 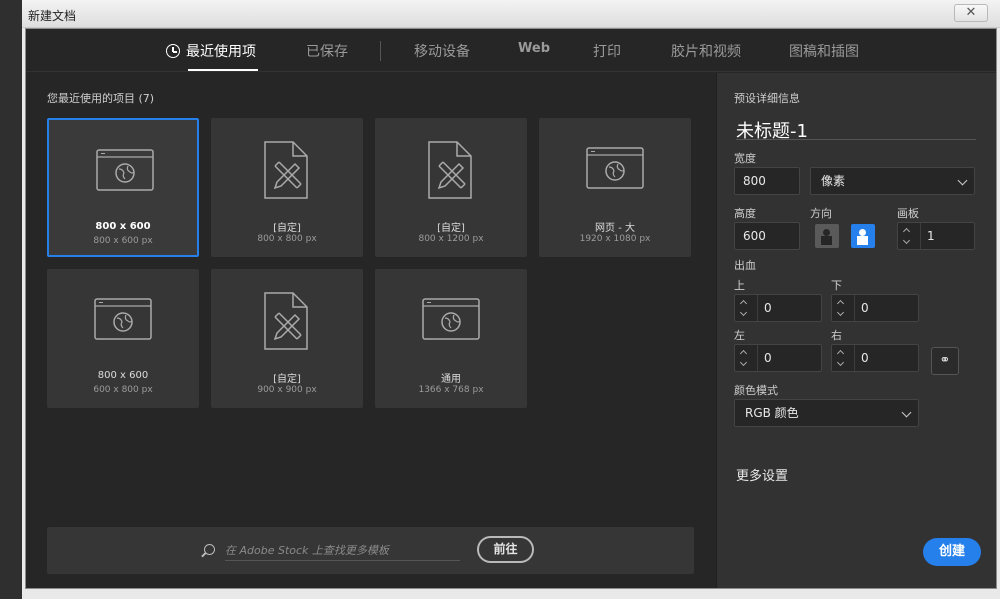 I want to click on background-app-strip, so click(x=11, y=299).